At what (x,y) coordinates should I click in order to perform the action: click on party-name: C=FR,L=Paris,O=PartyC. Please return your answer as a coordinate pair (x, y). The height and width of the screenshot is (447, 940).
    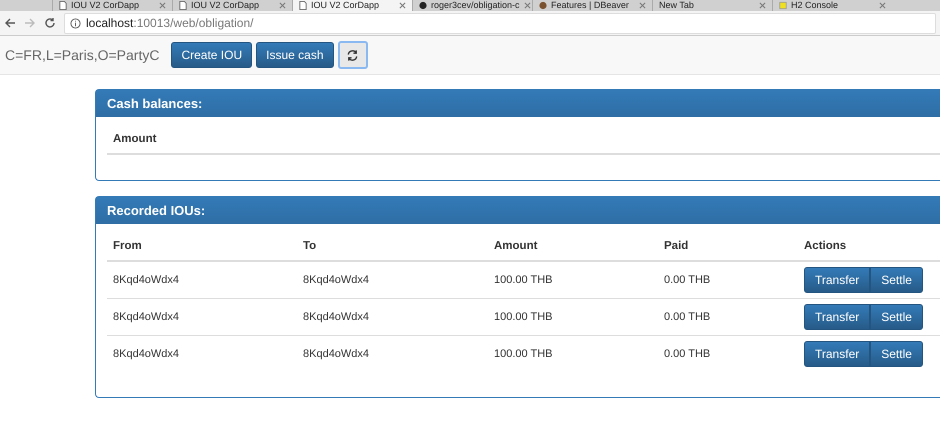
    Looking at the image, I should click on (82, 55).